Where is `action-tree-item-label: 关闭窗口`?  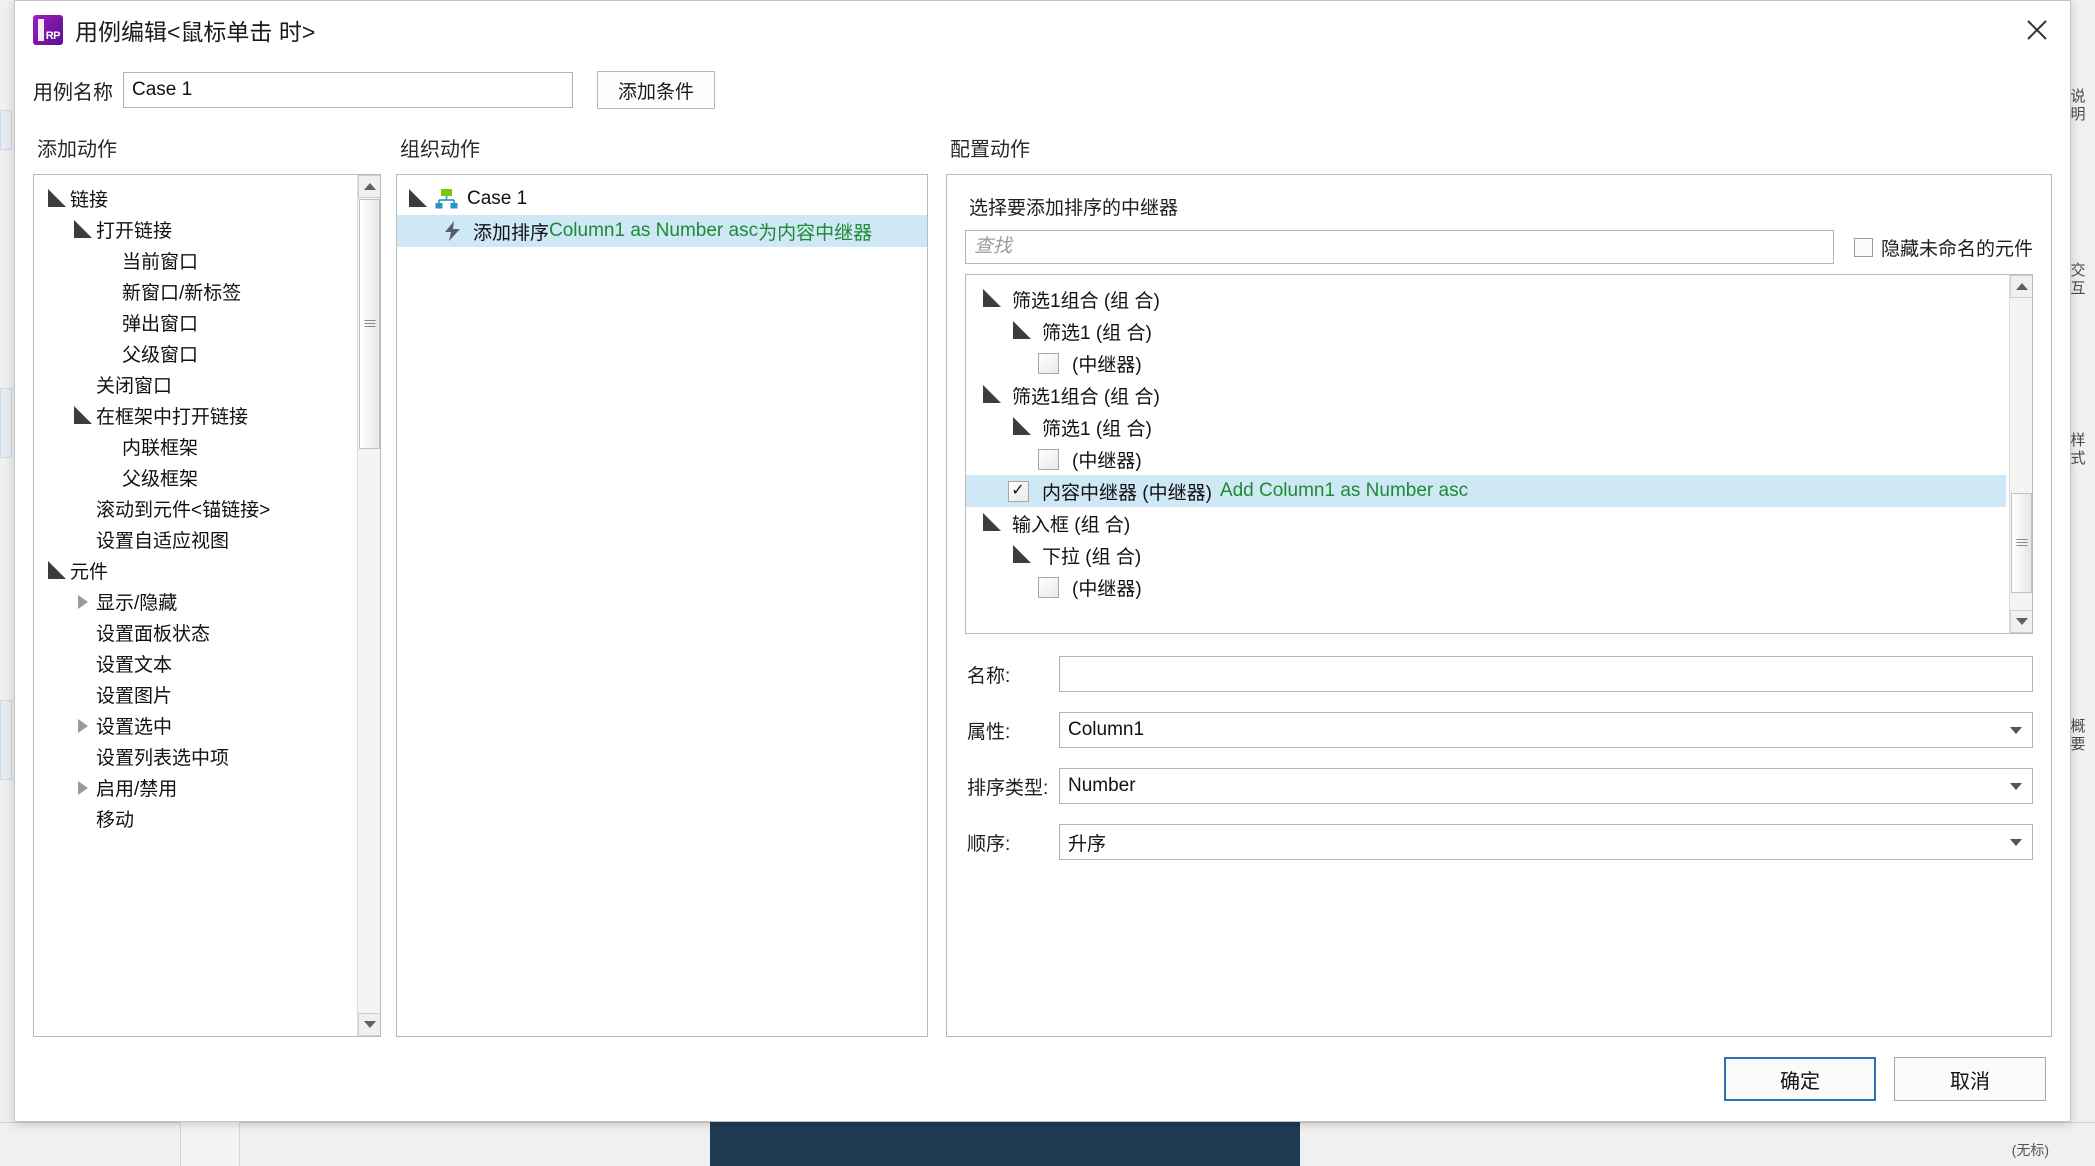
action-tree-item-label: 关闭窗口 is located at coordinates (134, 386).